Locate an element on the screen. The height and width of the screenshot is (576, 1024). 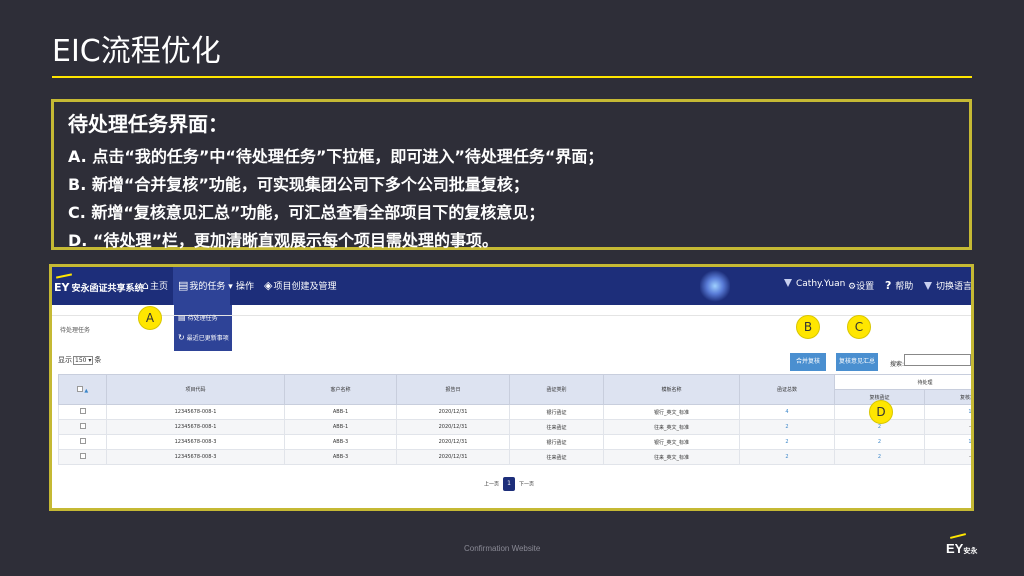
search-input is located at coordinates (937, 360).